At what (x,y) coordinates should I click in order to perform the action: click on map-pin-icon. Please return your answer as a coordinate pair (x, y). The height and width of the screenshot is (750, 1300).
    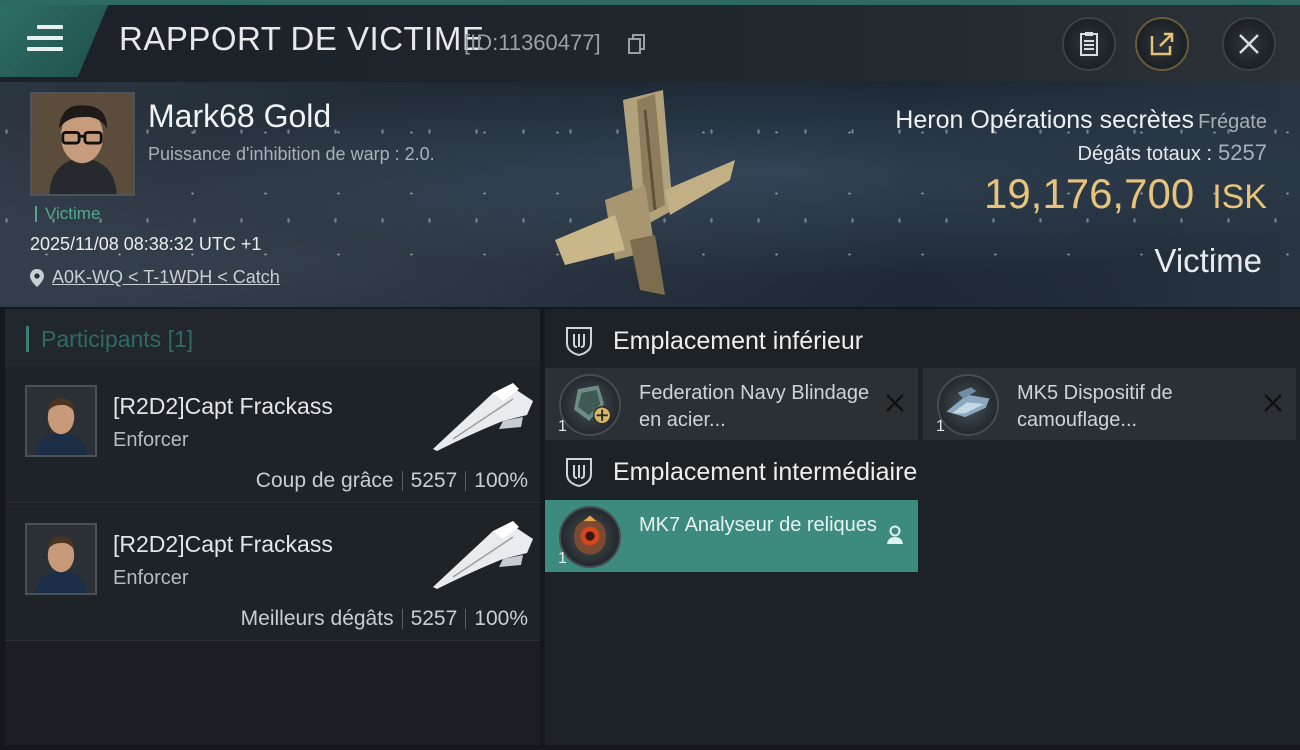
    Looking at the image, I should click on (37, 277).